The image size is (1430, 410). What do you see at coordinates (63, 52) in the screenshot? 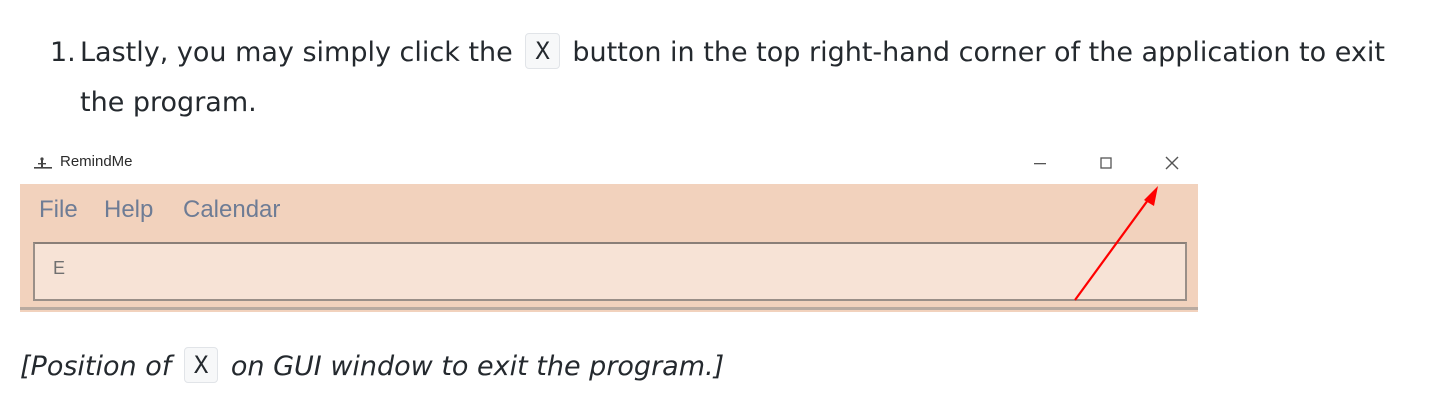
I see `step-number: 1.` at bounding box center [63, 52].